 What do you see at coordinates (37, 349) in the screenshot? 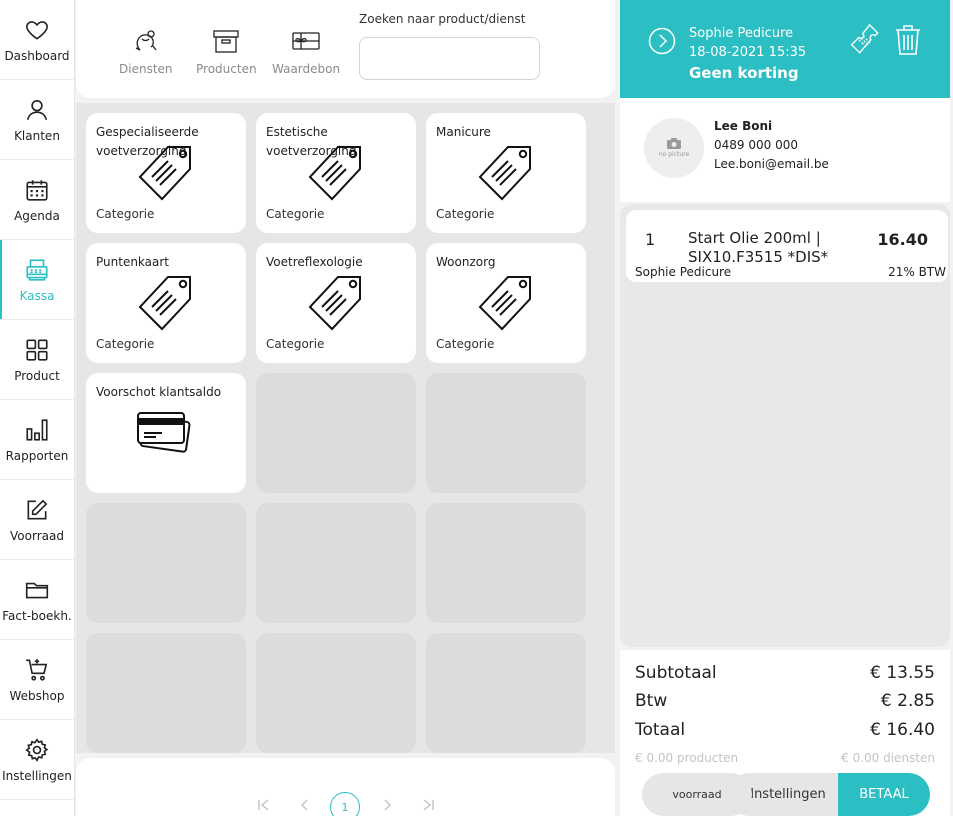
I see `grid-icon` at bounding box center [37, 349].